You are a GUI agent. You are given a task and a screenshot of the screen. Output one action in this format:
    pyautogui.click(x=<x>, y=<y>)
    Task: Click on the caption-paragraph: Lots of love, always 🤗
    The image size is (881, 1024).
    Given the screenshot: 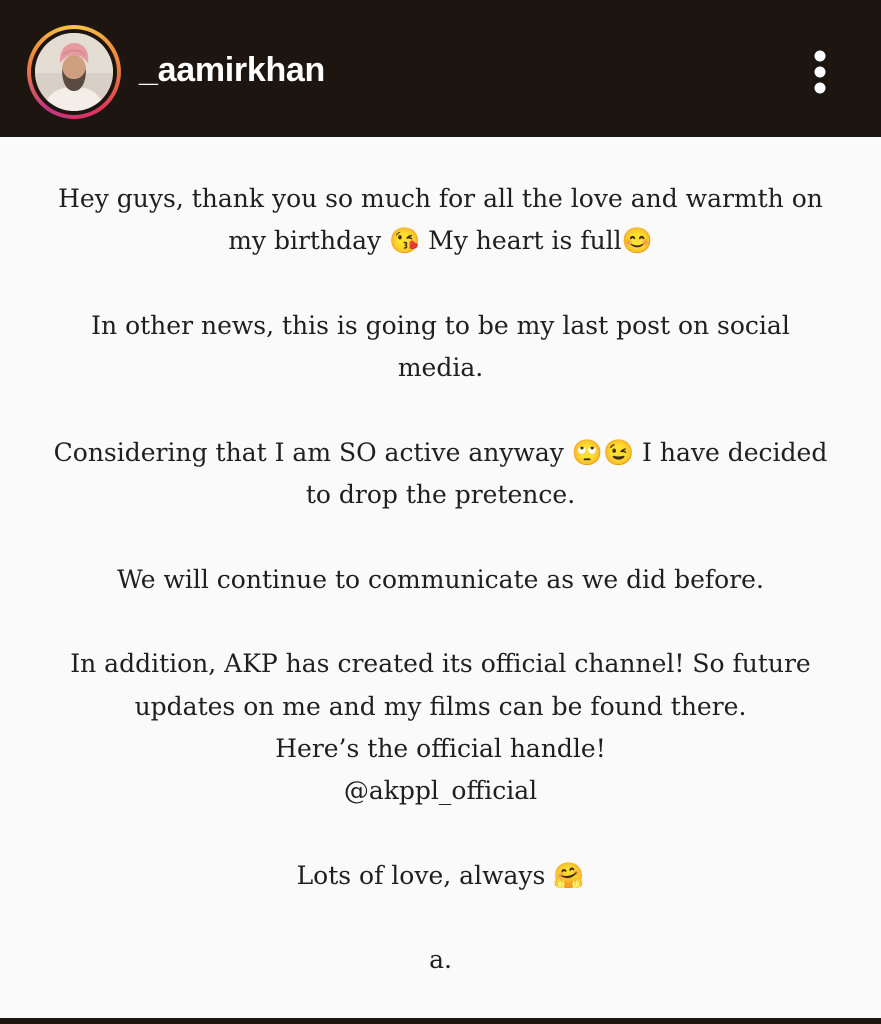 What is the action you would take?
    pyautogui.click(x=440, y=875)
    